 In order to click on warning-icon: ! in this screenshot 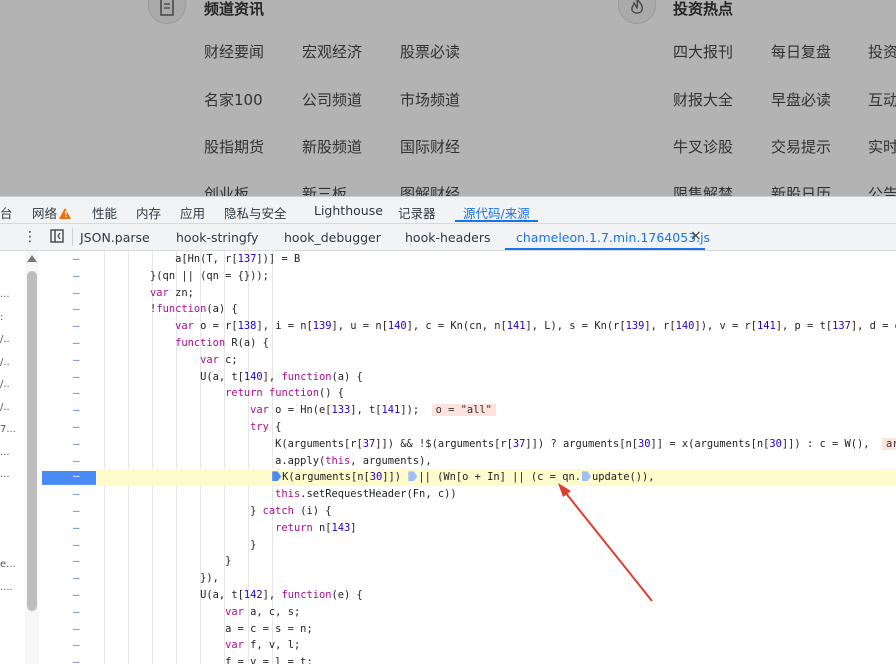, I will do `click(65, 213)`.